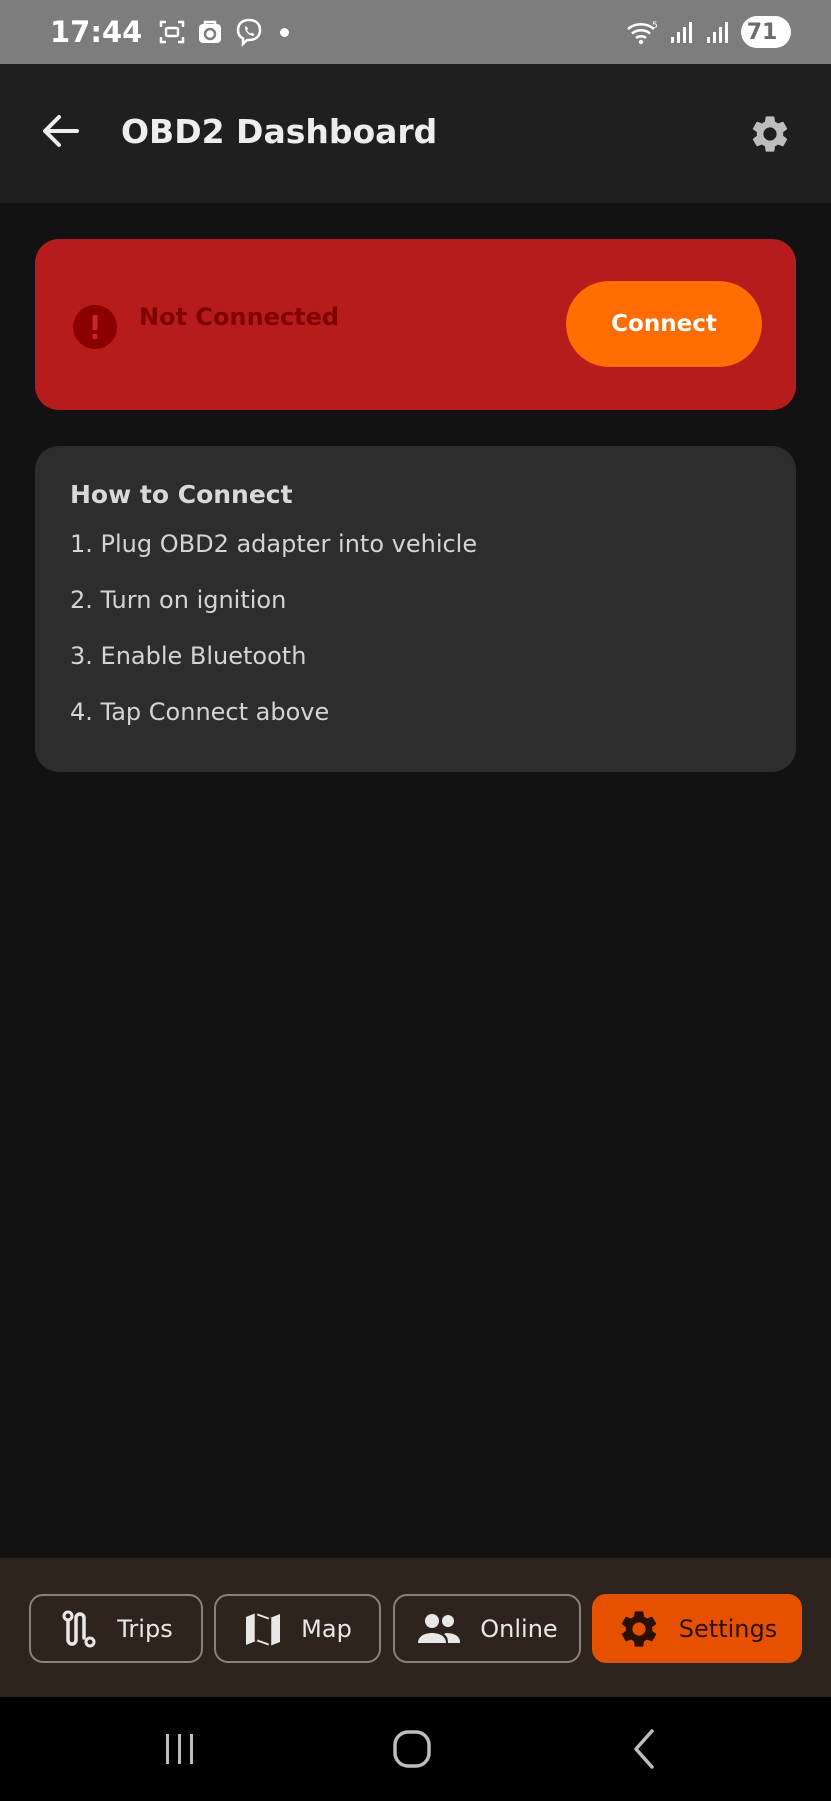 This screenshot has height=1801, width=831. I want to click on status-left: 17:44, so click(170, 32).